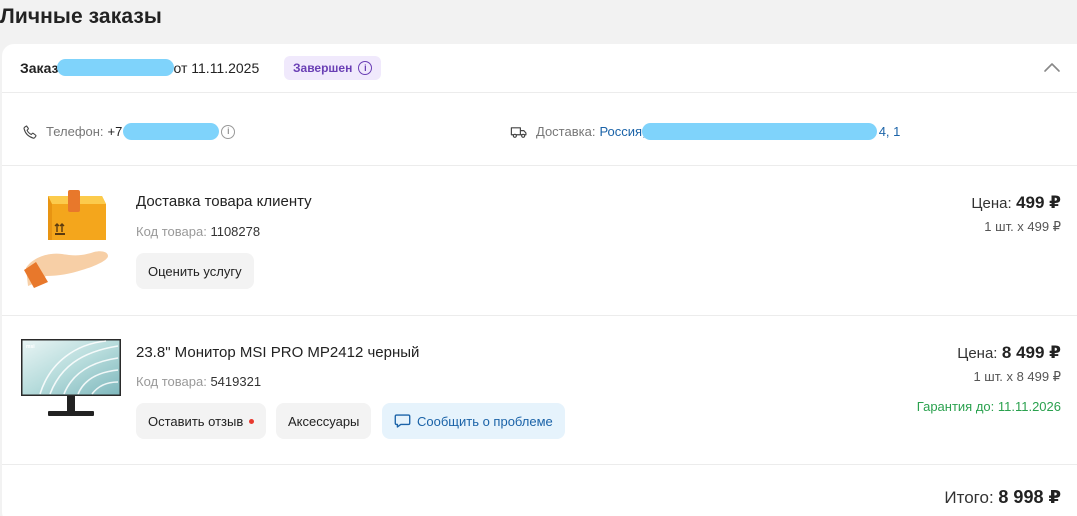 The image size is (1077, 516). I want to click on report-problem-label: Сообщить о проблеме, so click(485, 421).